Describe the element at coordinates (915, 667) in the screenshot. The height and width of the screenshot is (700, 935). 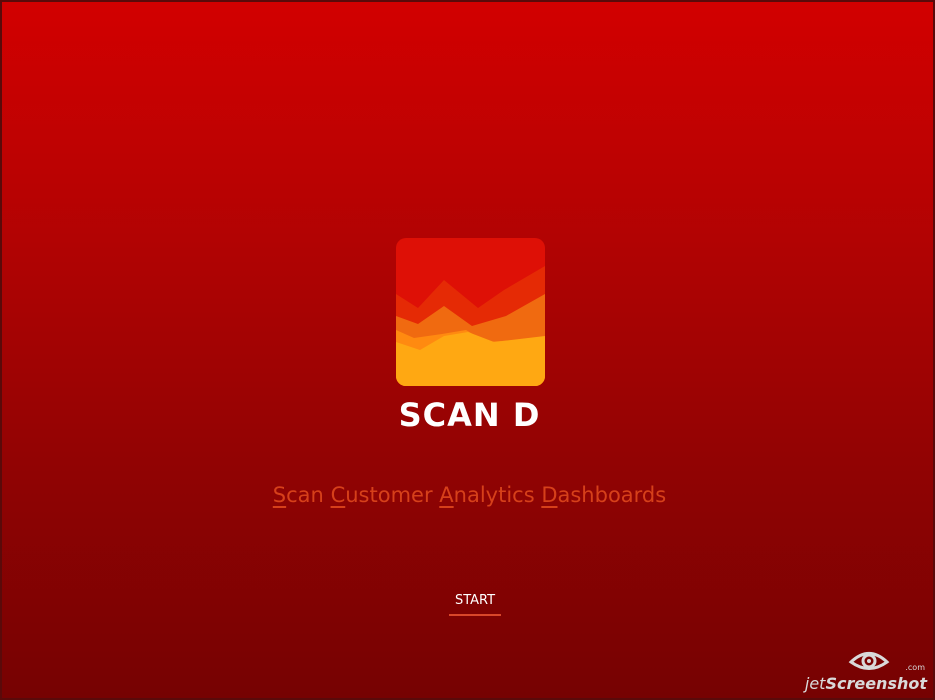
I see `watermark-suffix: .com` at that location.